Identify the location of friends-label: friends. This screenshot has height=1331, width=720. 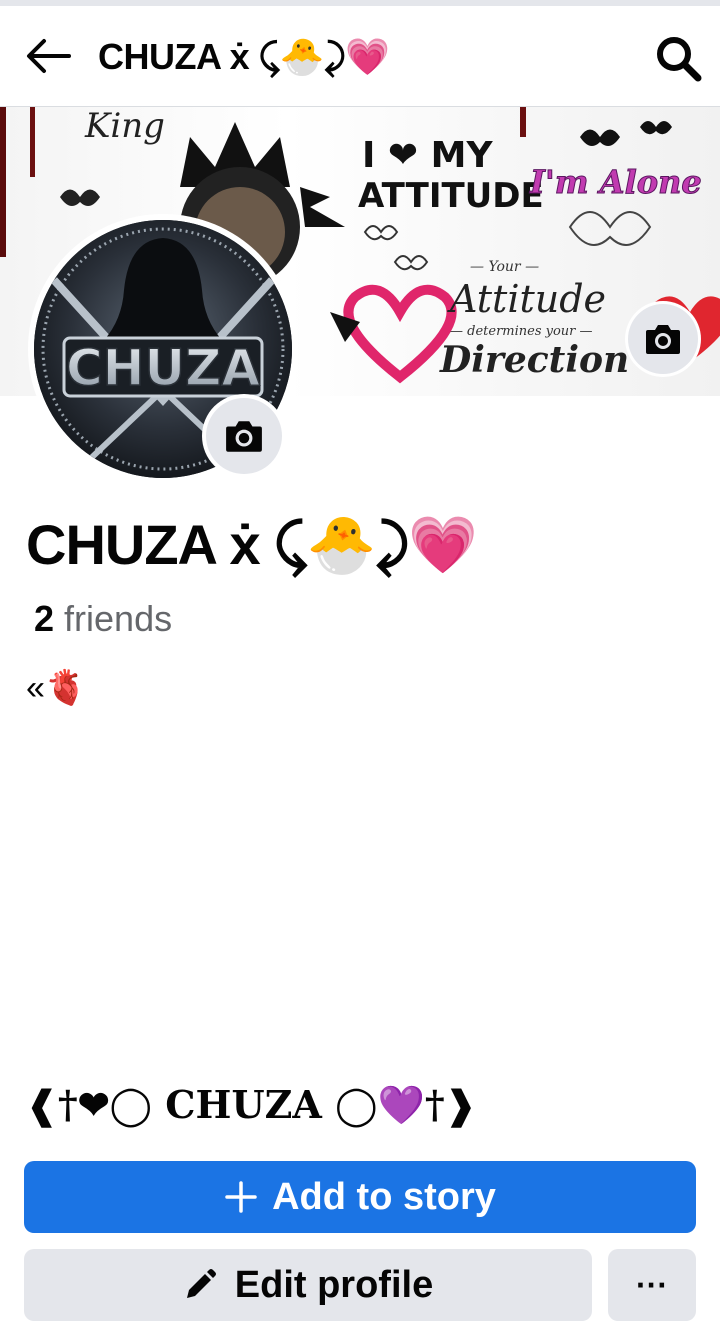
(113, 618).